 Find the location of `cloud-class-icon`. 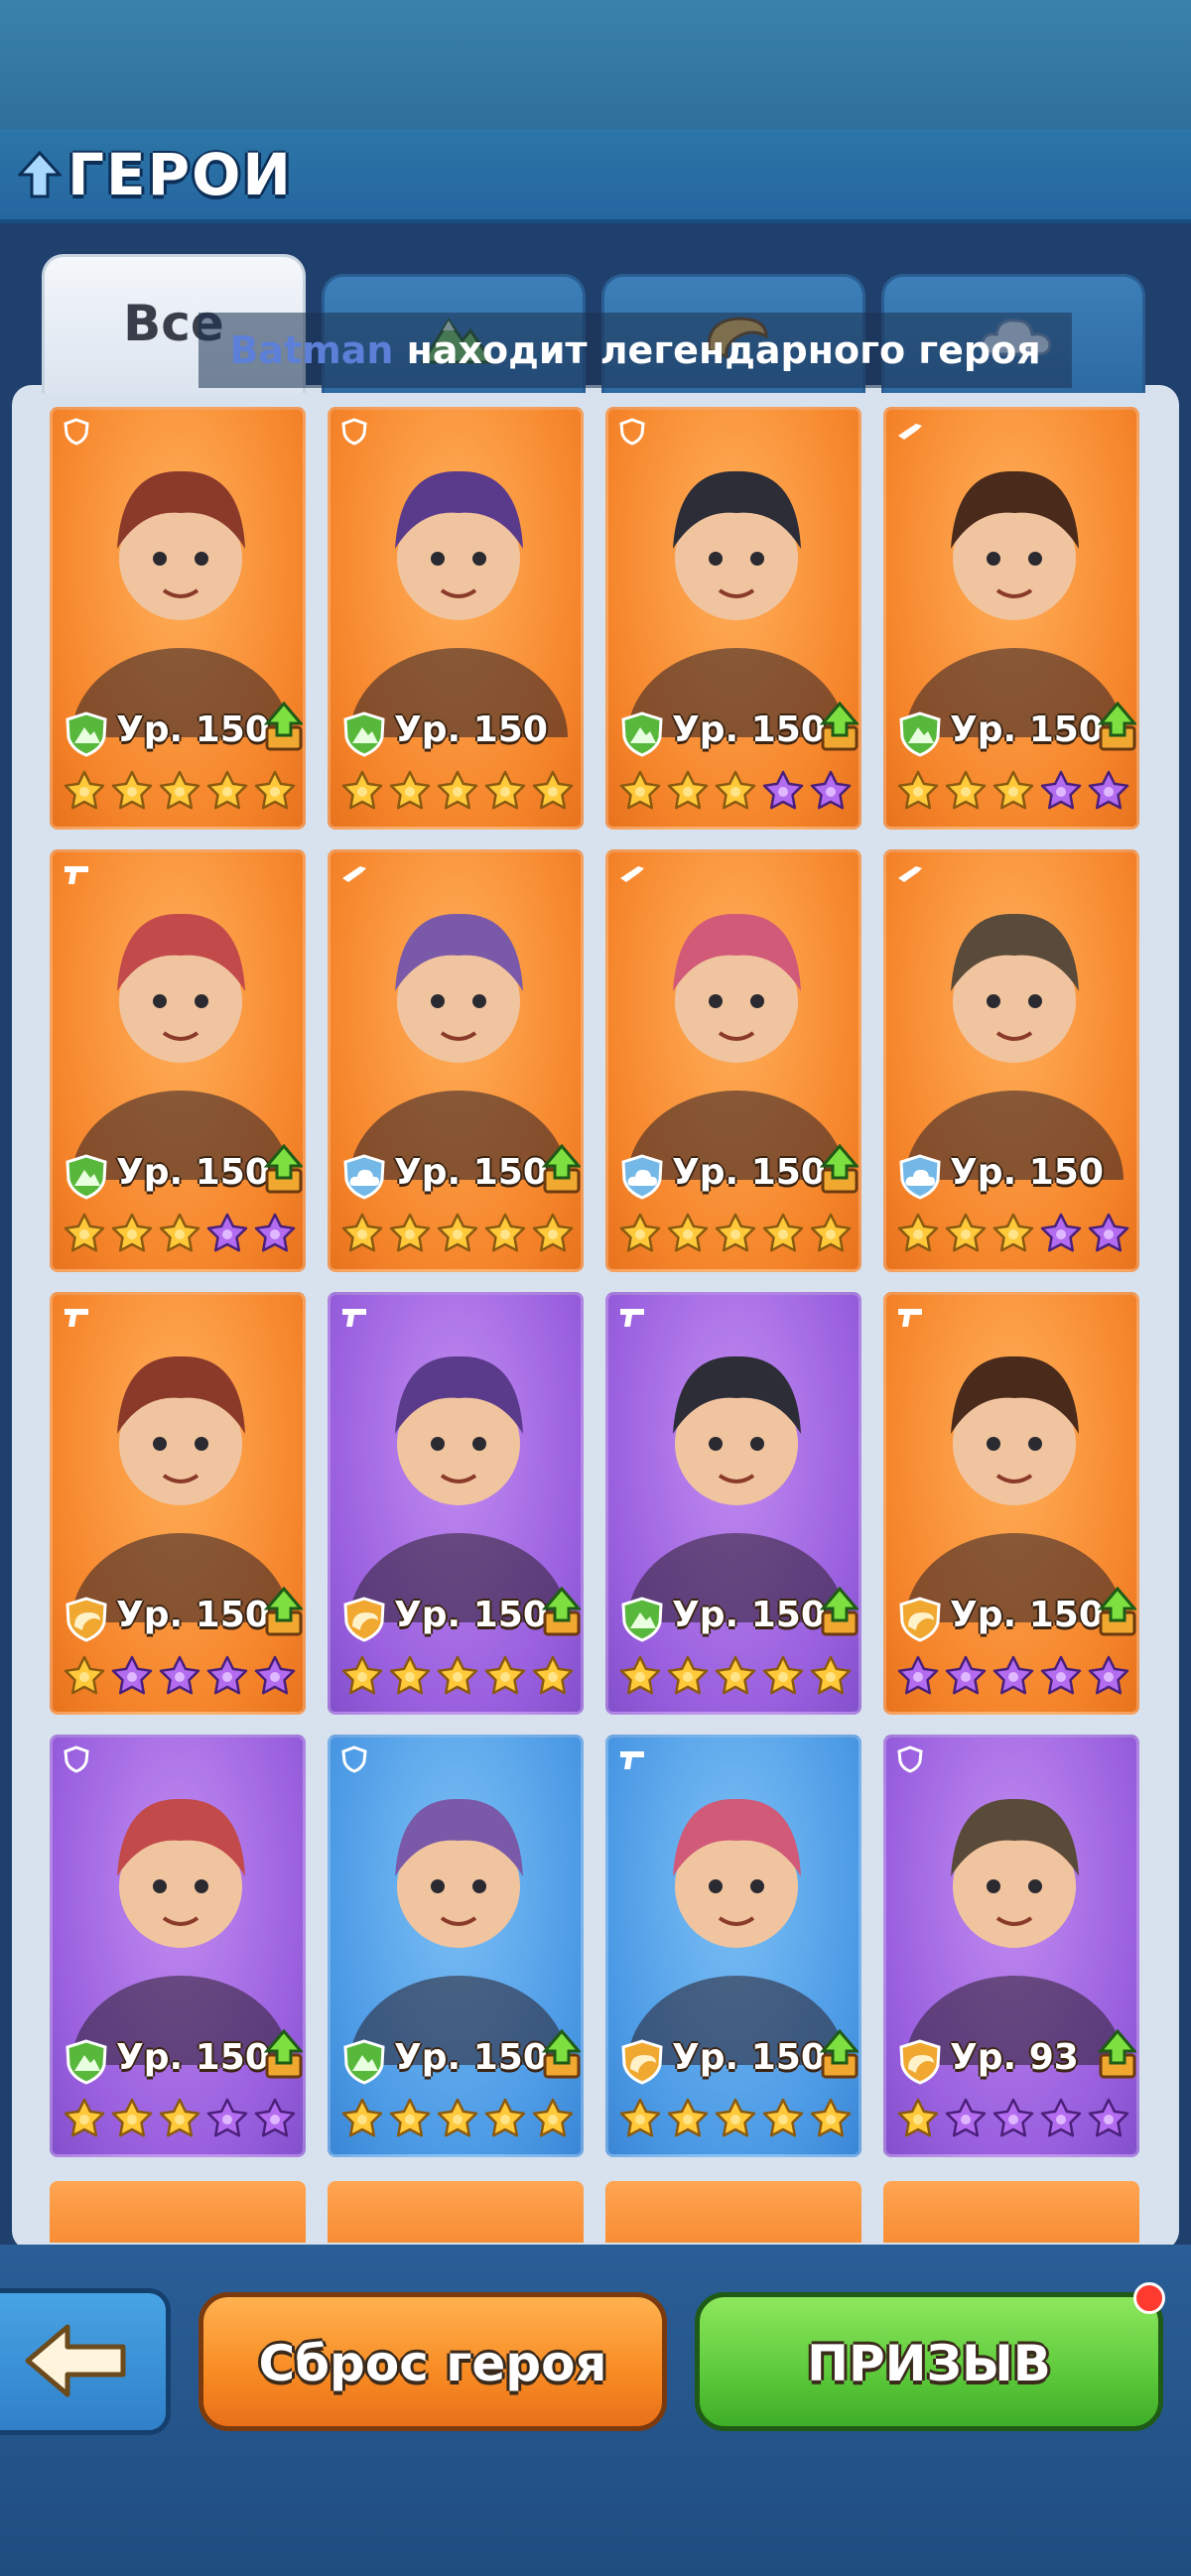

cloud-class-icon is located at coordinates (920, 1177).